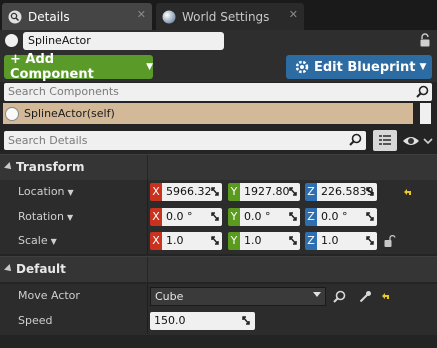  I want to click on tree-item-label: SplineActor(self), so click(69, 113).